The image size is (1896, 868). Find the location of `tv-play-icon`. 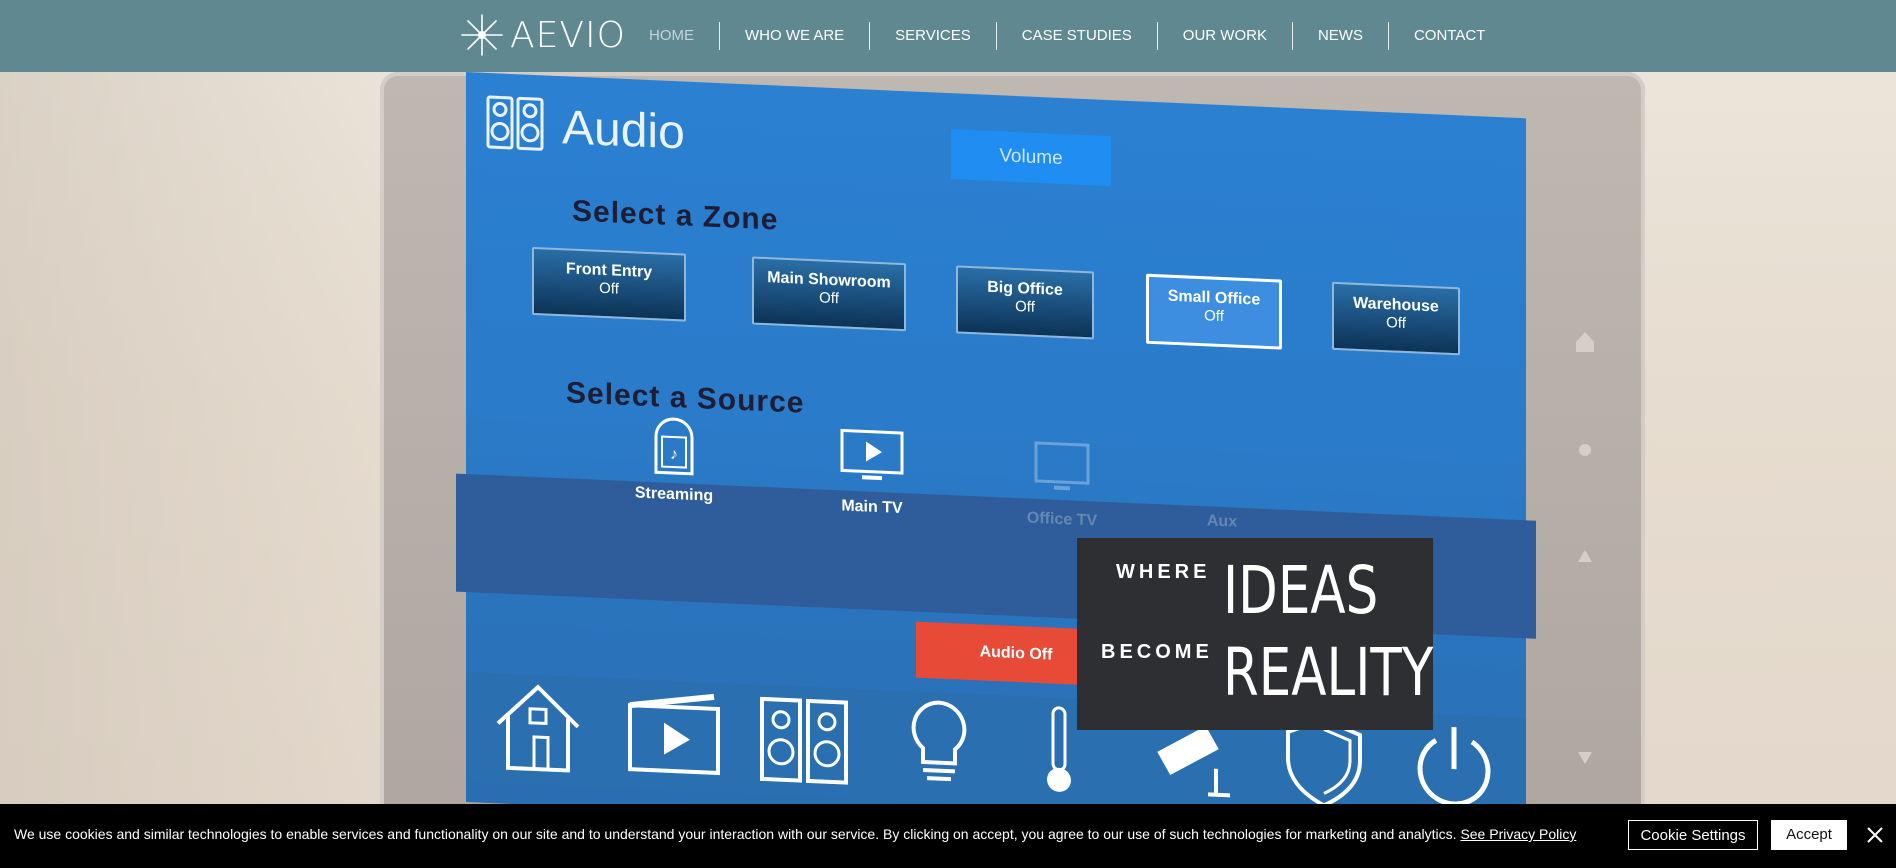

tv-play-icon is located at coordinates (872, 454).